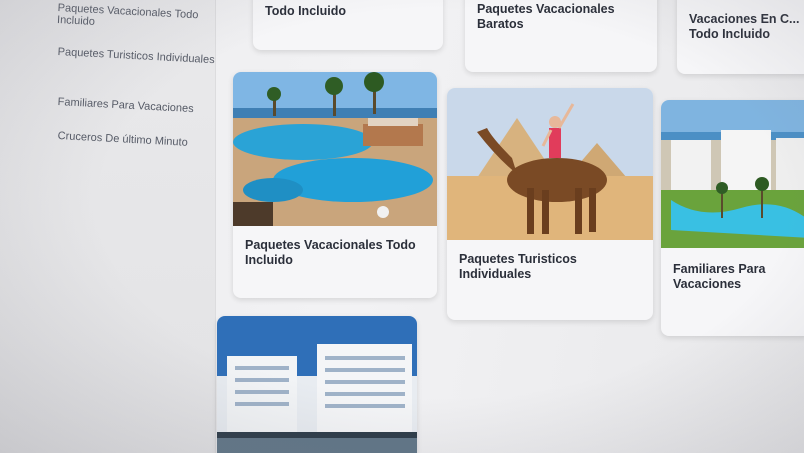 This screenshot has width=804, height=453. Describe the element at coordinates (330, 252) in the screenshot. I see `card-title: Paquetes Vacacionales Todo Incluido` at that location.